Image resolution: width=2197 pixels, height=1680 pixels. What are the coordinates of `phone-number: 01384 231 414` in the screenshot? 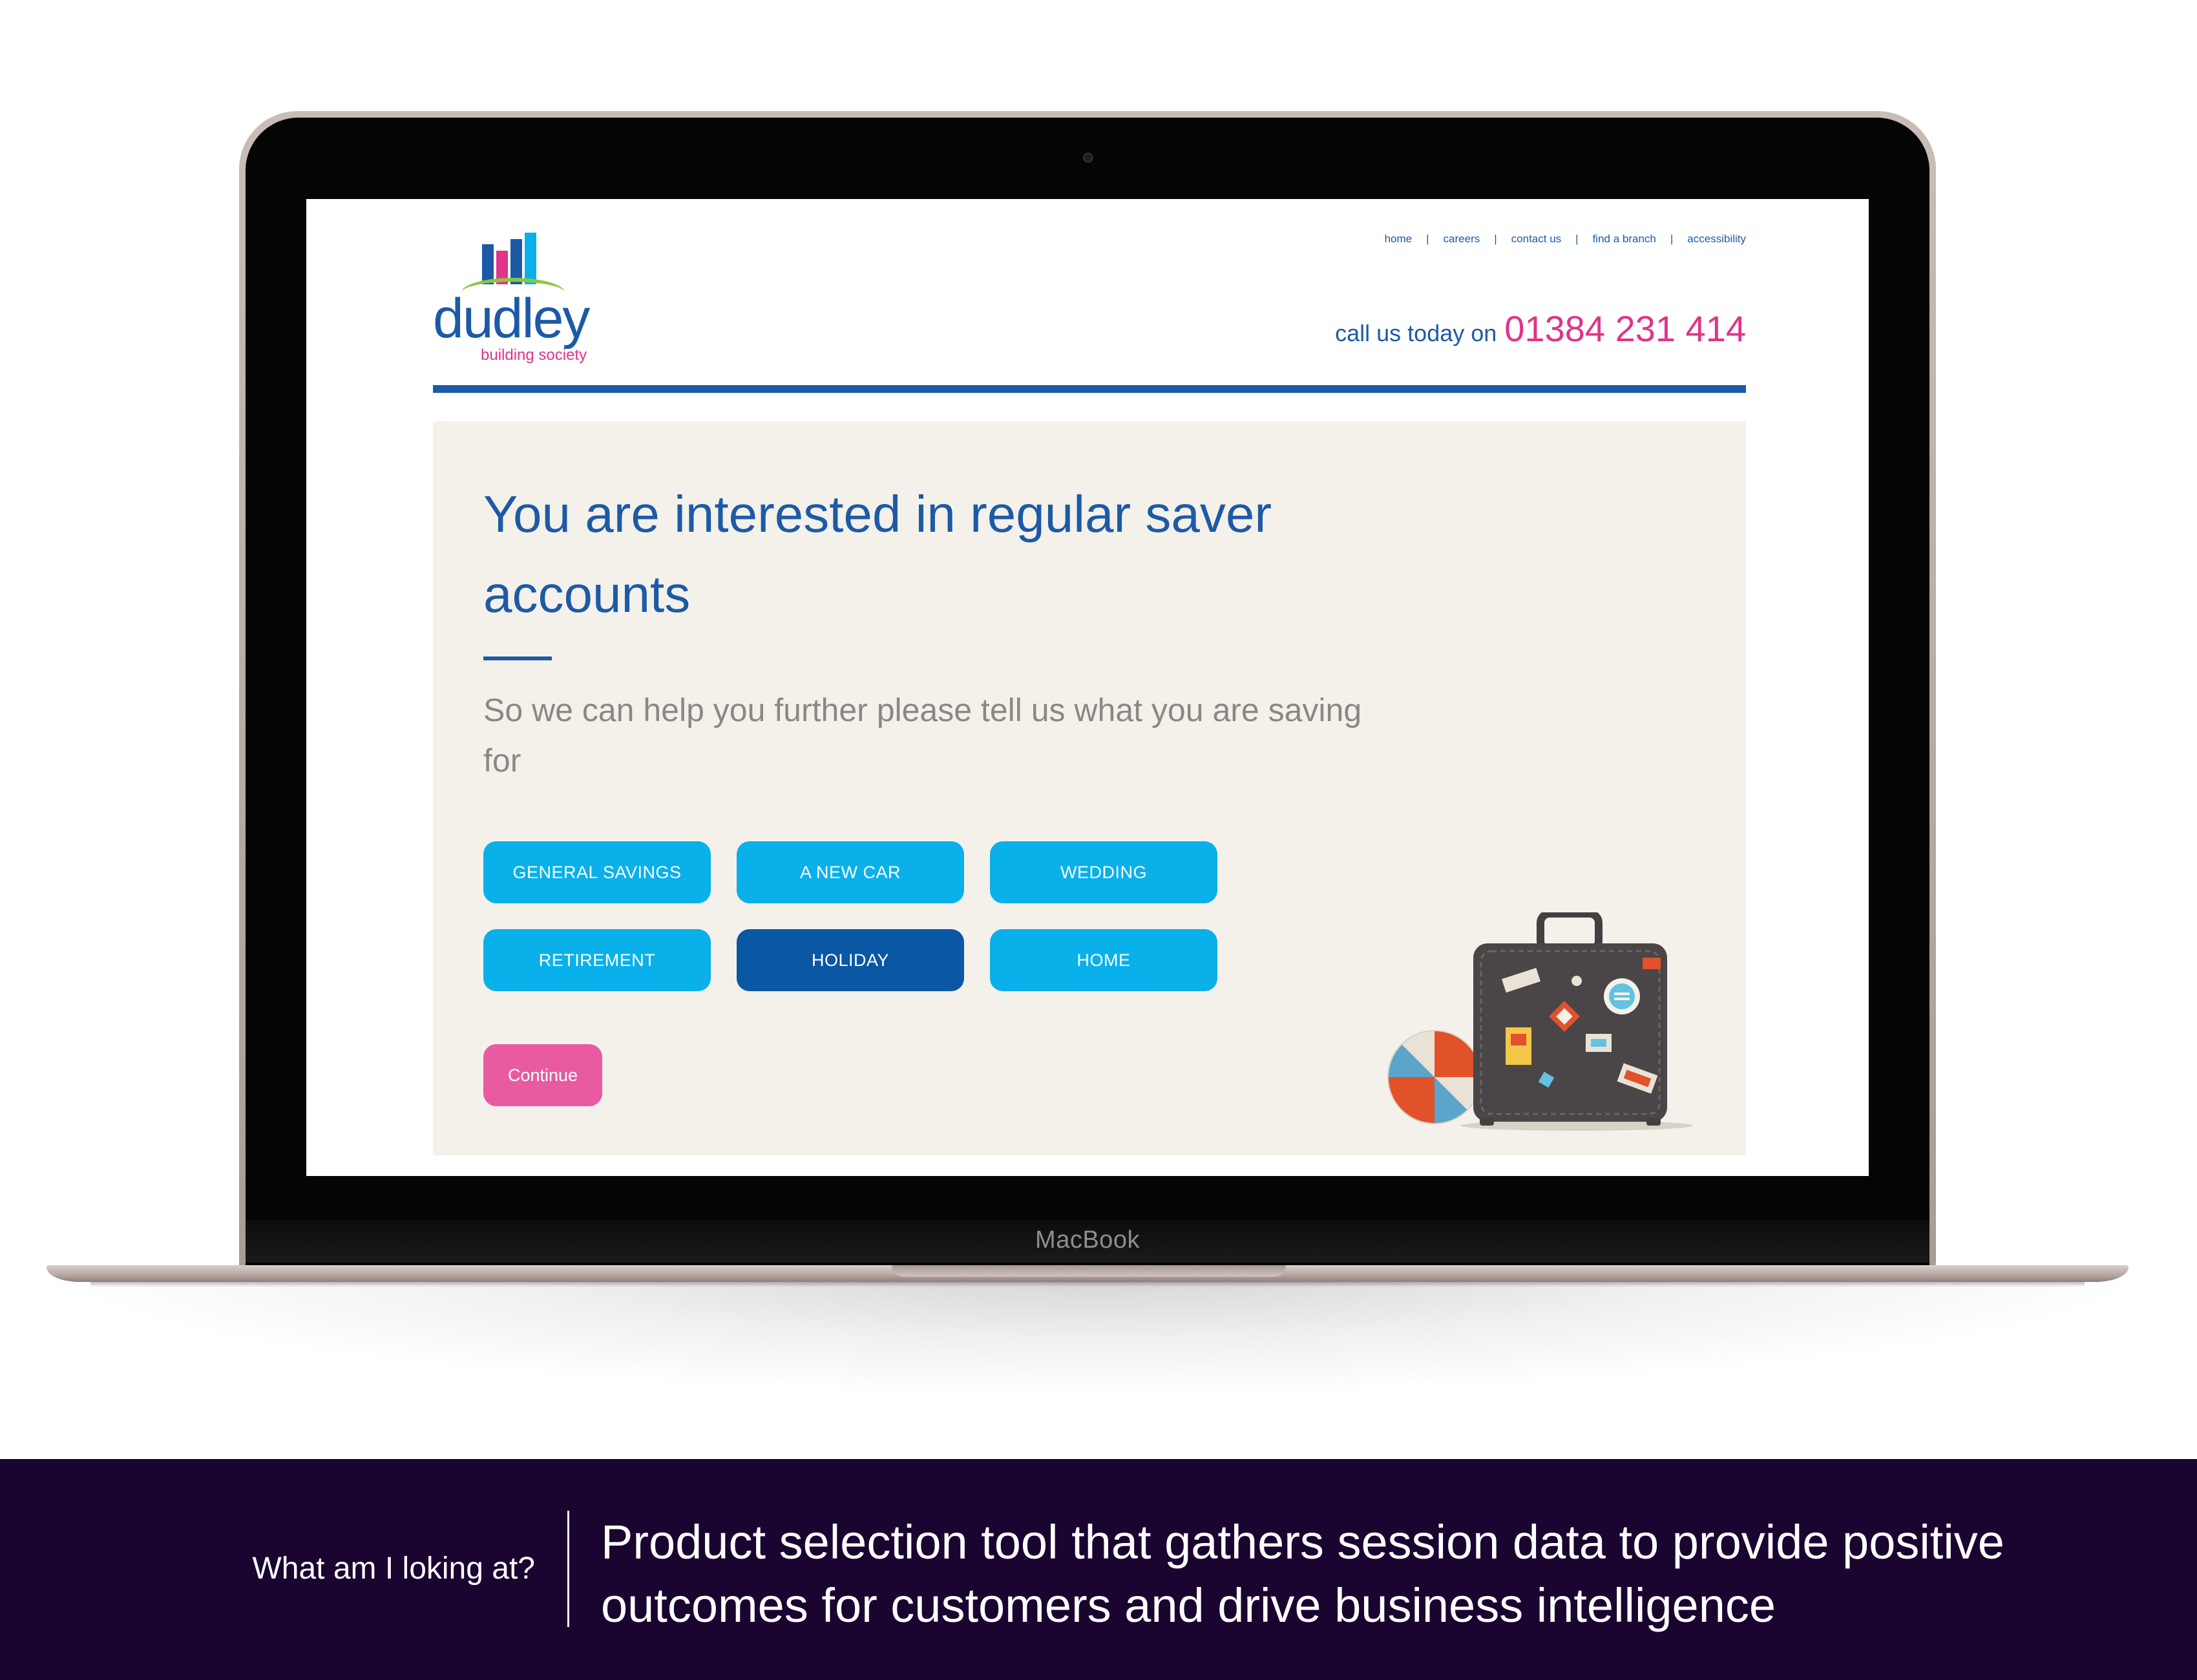 It's located at (1625, 329).